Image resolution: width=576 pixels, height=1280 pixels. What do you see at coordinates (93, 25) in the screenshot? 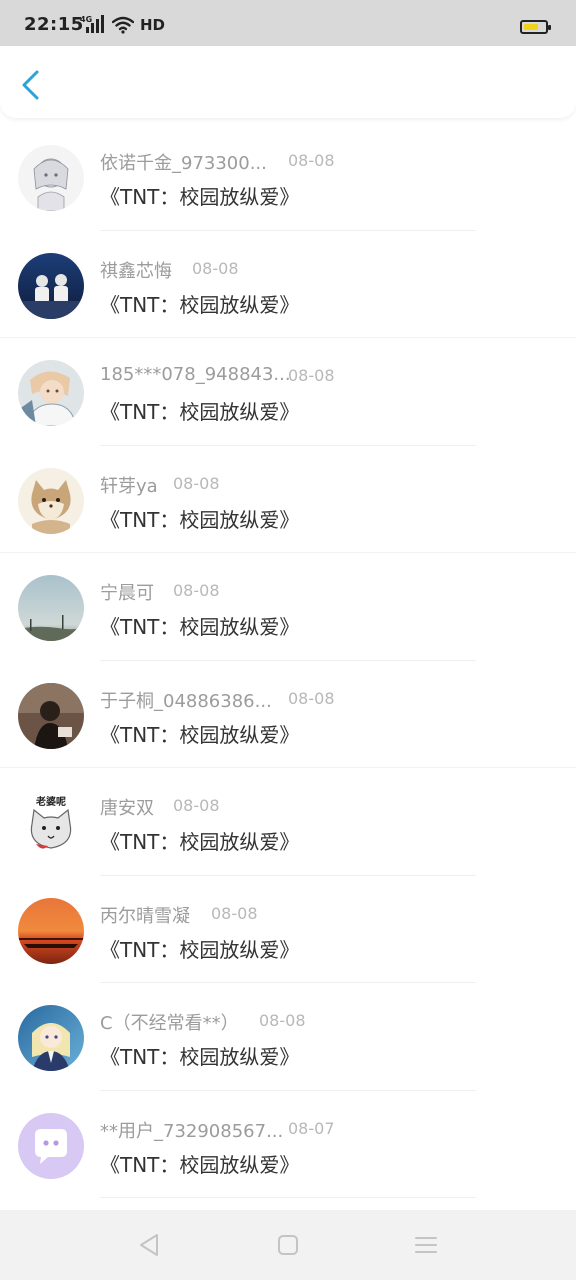
I see `cellular-signal-icon: 4G` at bounding box center [93, 25].